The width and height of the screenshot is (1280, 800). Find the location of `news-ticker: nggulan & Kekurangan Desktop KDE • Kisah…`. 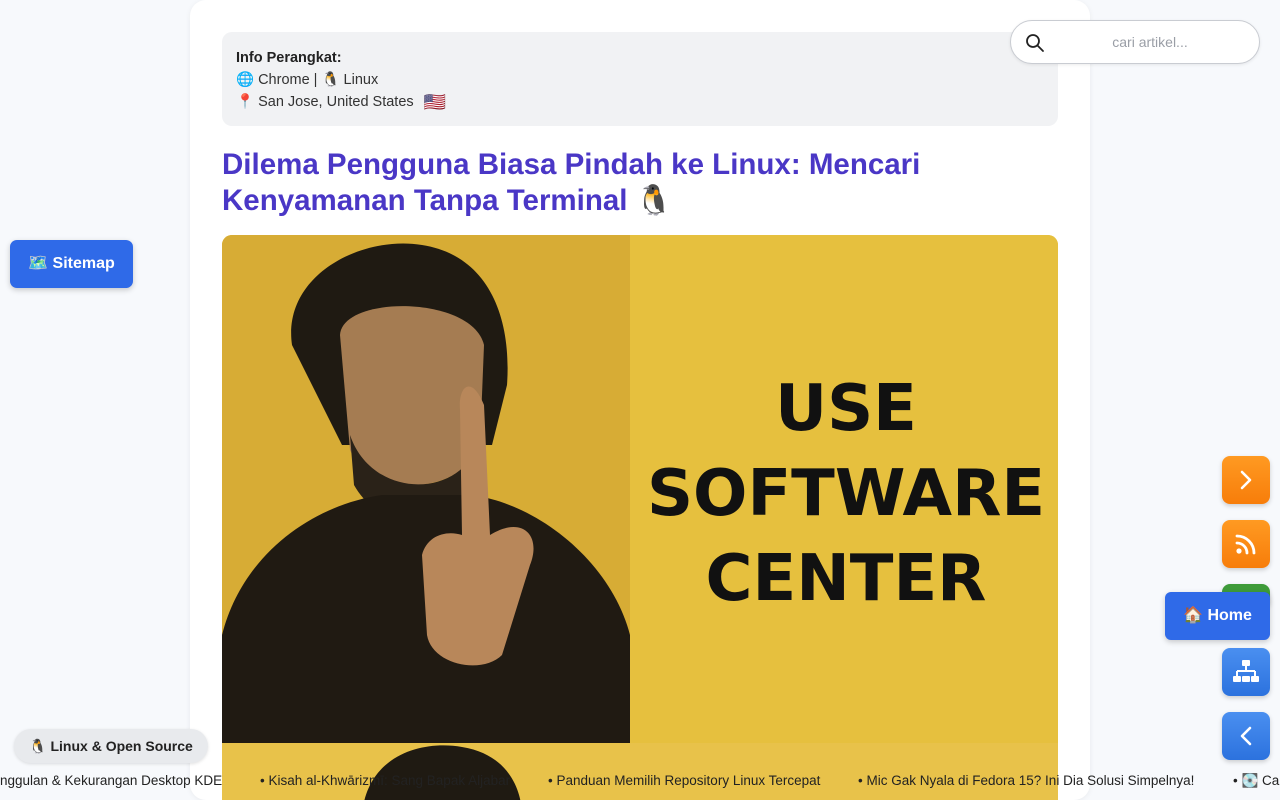

news-ticker: nggulan & Kekurangan Desktop KDE • Kisah… is located at coordinates (640, 781).